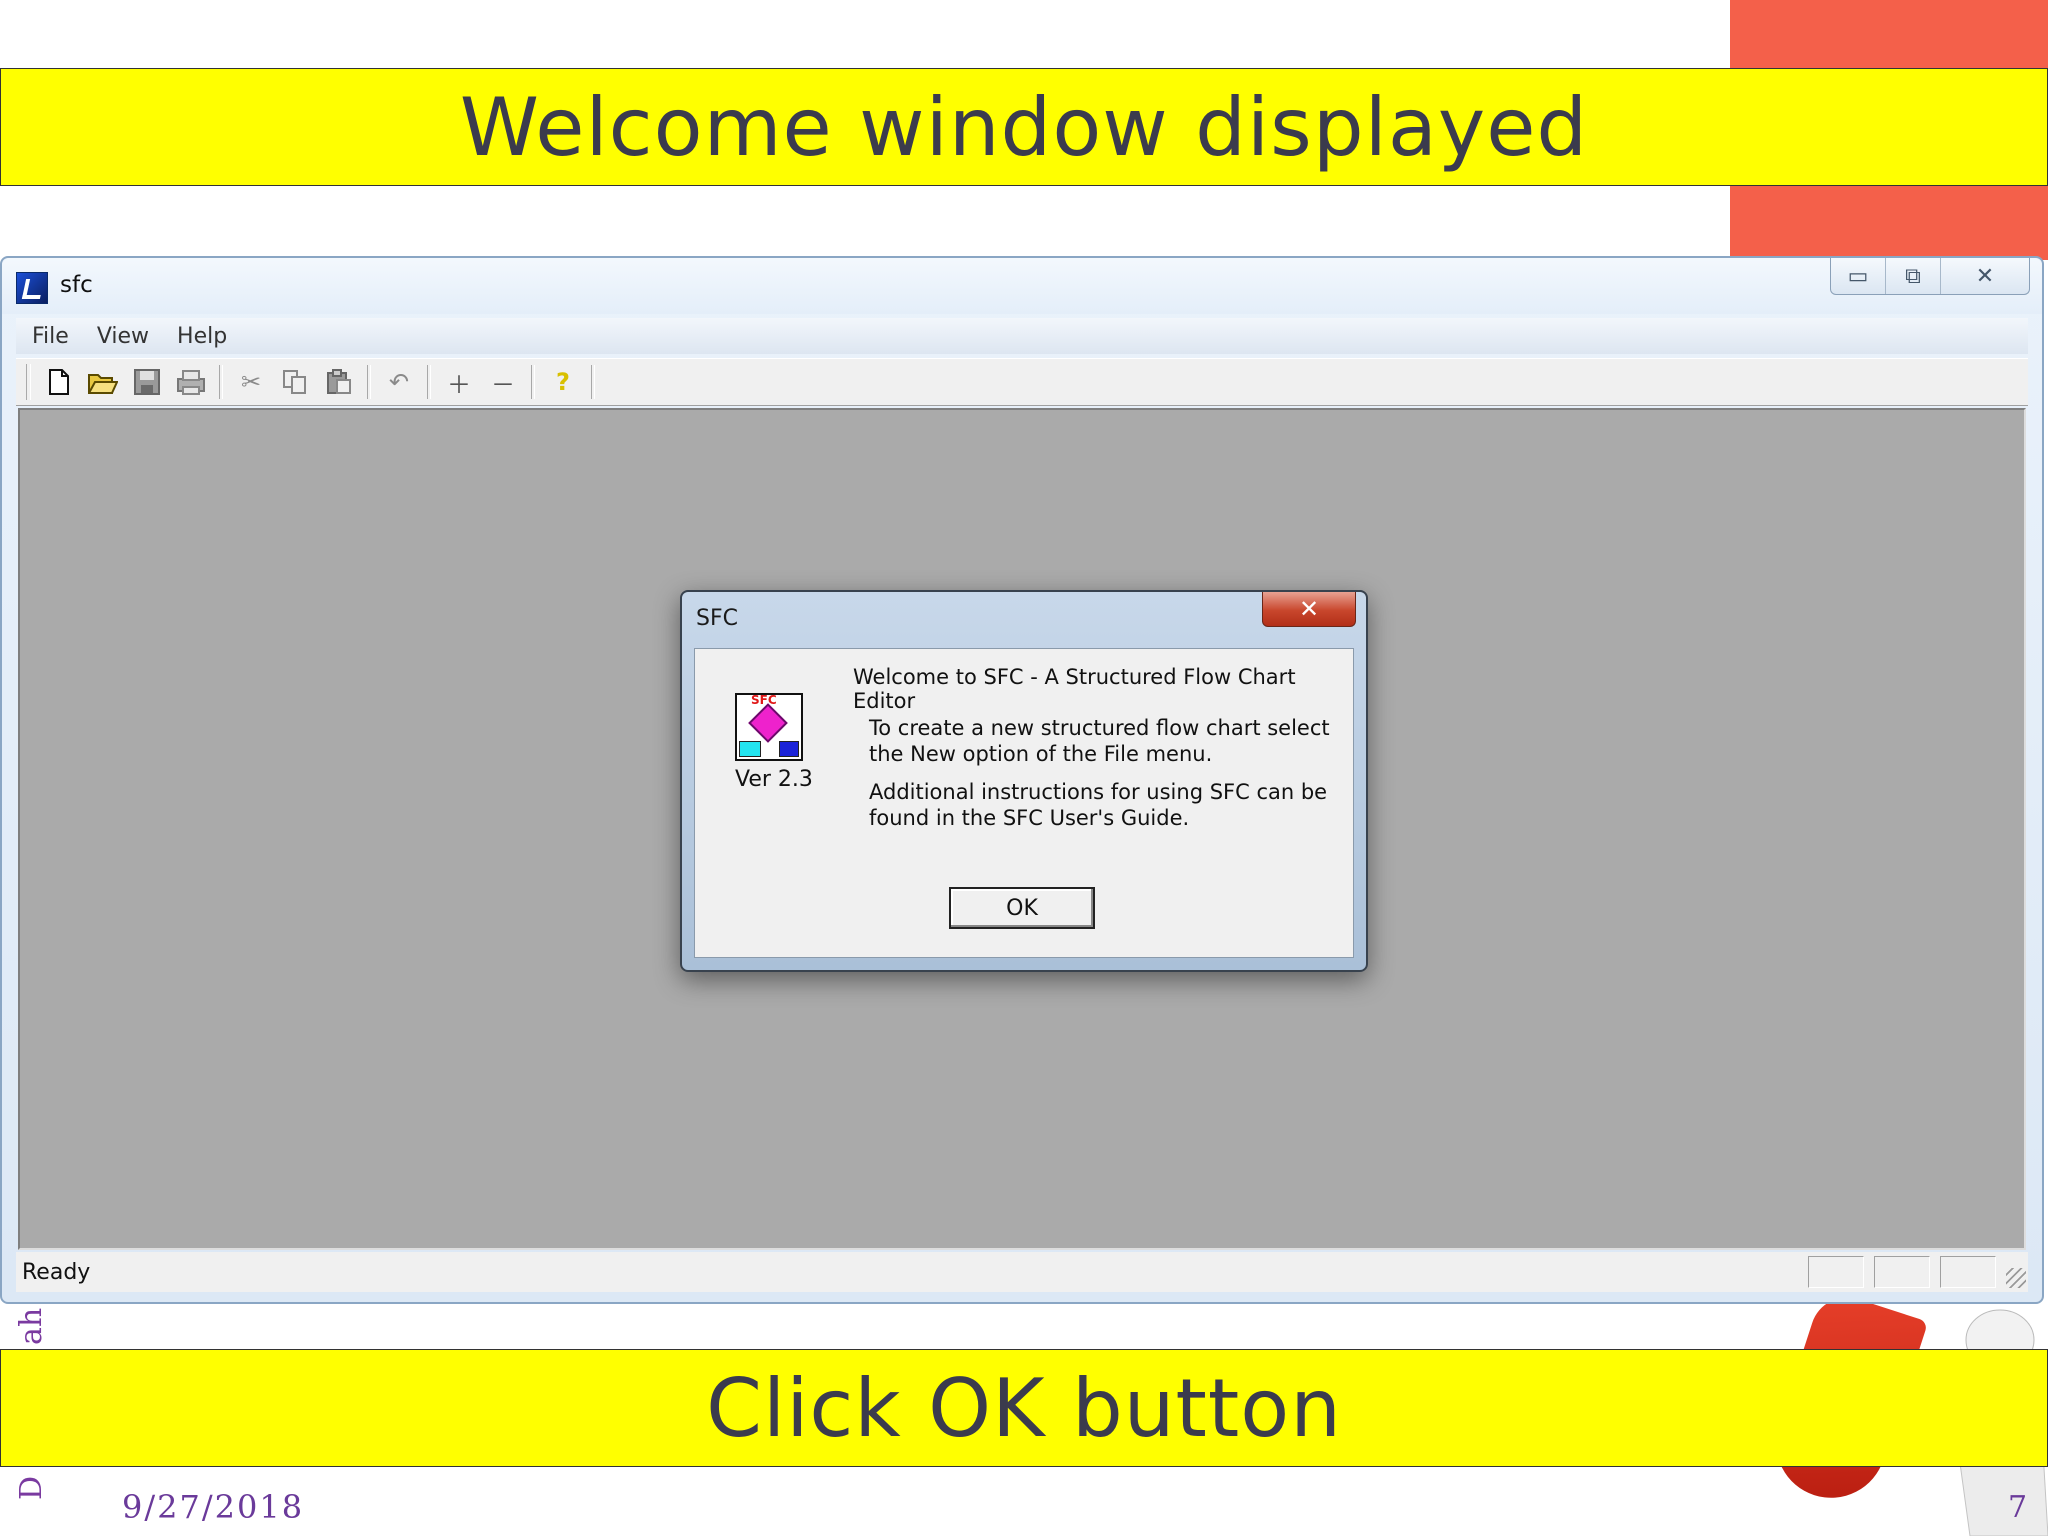 The height and width of the screenshot is (1536, 2048). Describe the element at coordinates (1309, 609) in the screenshot. I see `dialog-close-button: ✕` at that location.